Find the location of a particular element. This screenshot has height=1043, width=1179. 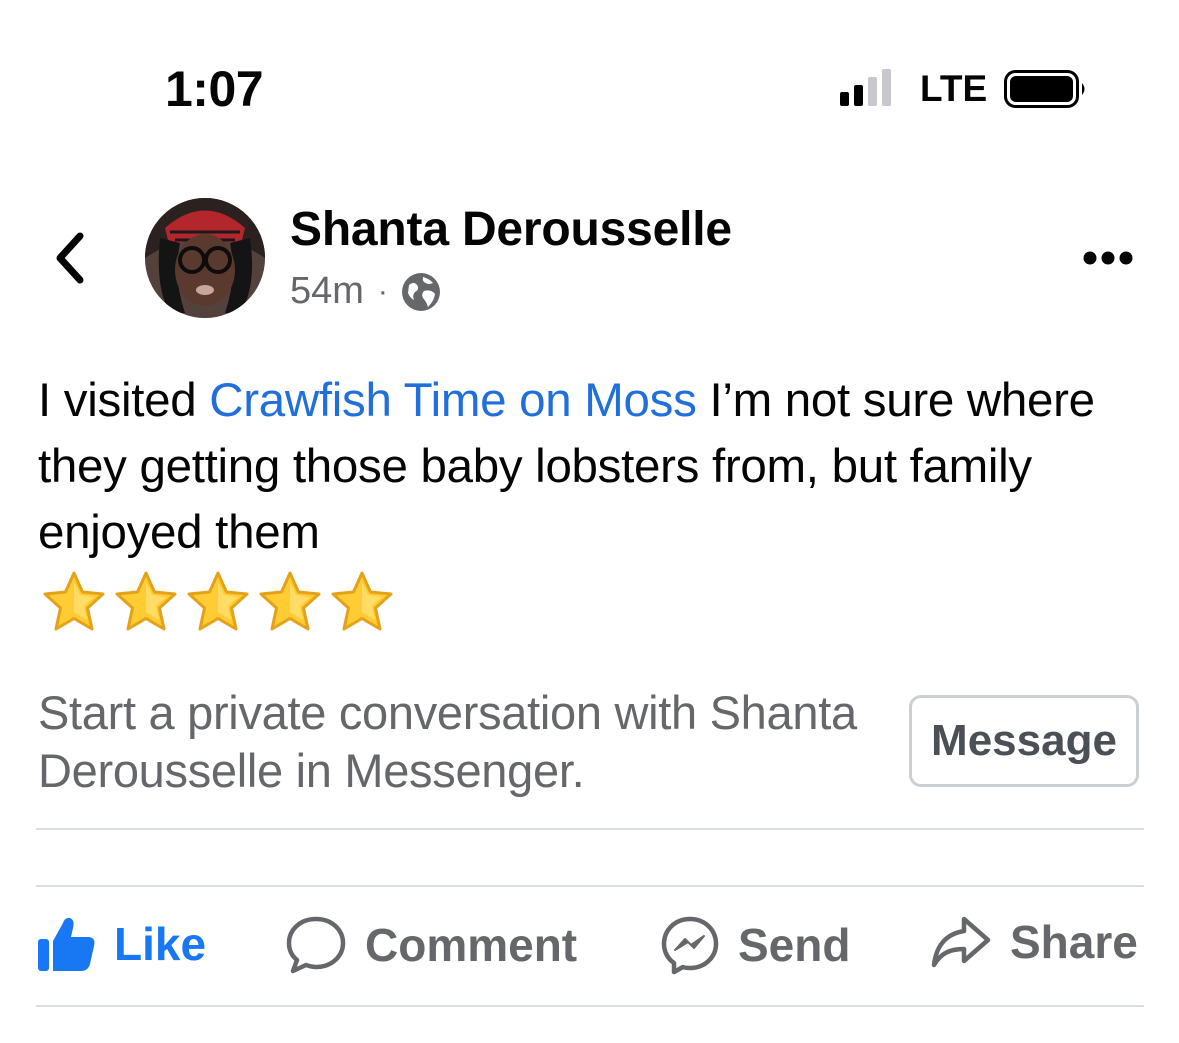

comment-button: Comment is located at coordinates (431, 945).